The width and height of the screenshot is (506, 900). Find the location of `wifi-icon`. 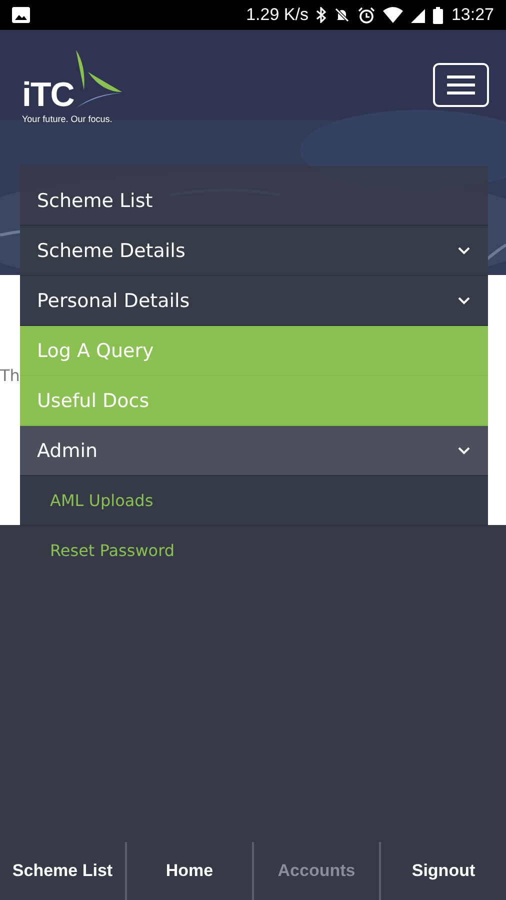

wifi-icon is located at coordinates (393, 15).